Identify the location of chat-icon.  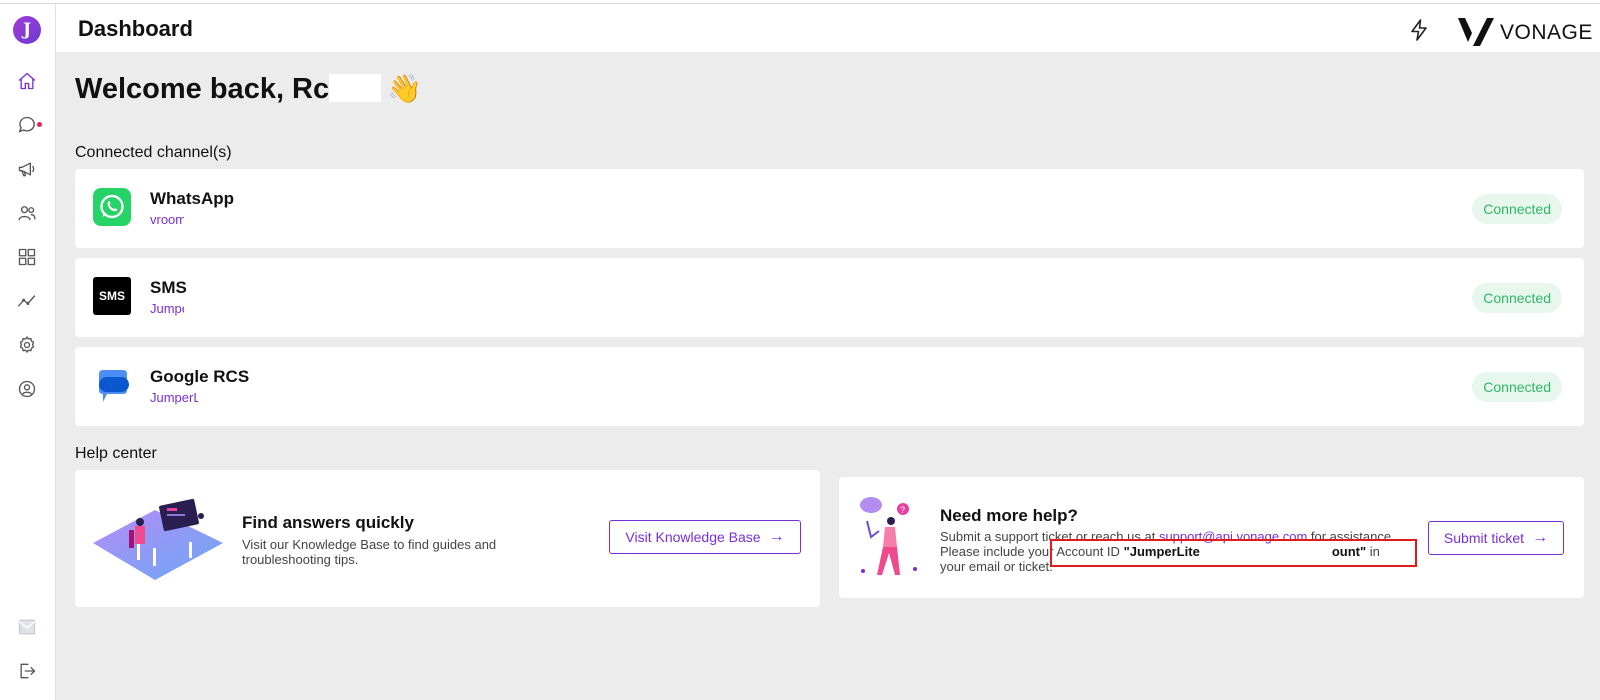
(29, 125).